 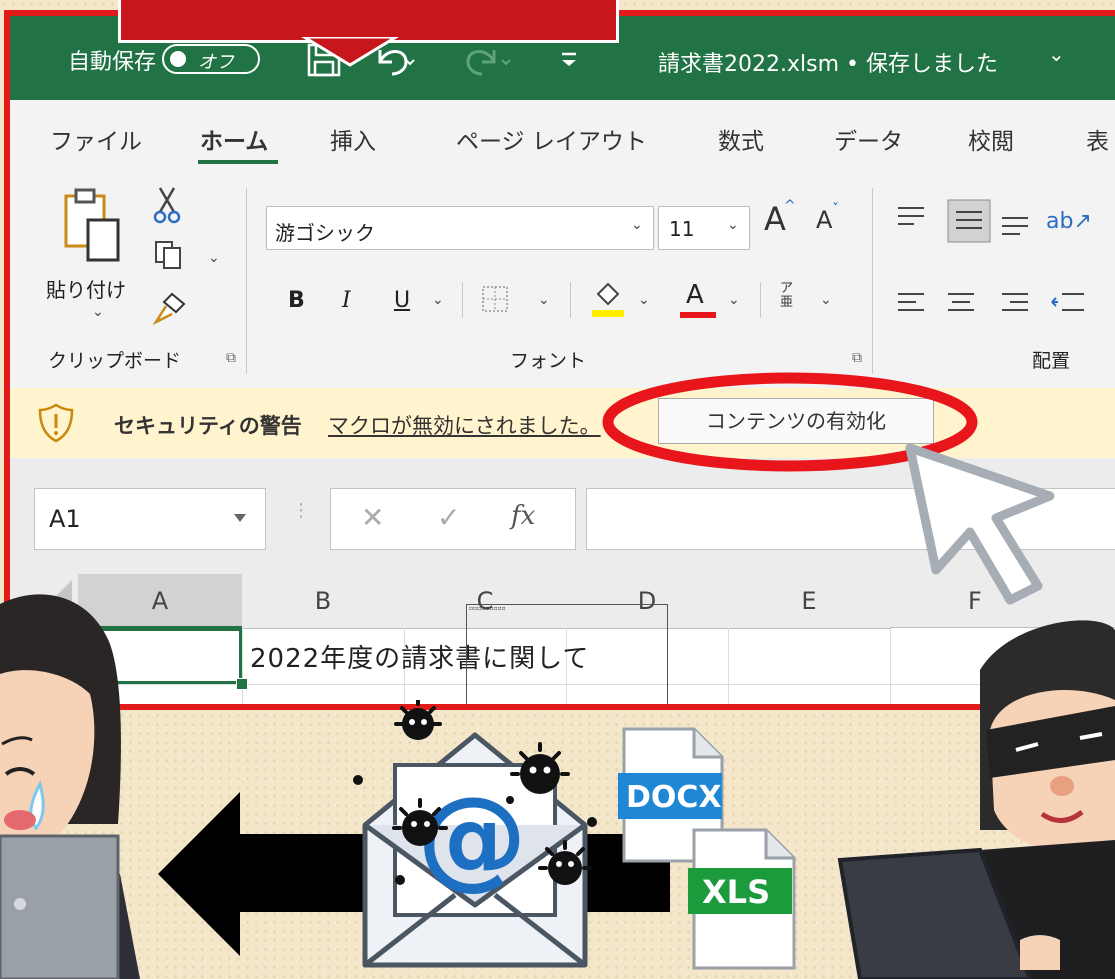 I want to click on file-title-caret: ⌄, so click(x=1056, y=54).